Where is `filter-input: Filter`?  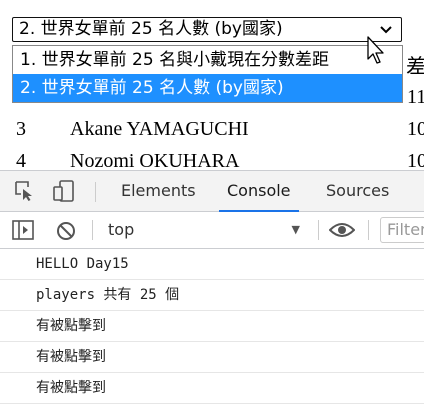 filter-input: Filter is located at coordinates (402, 230).